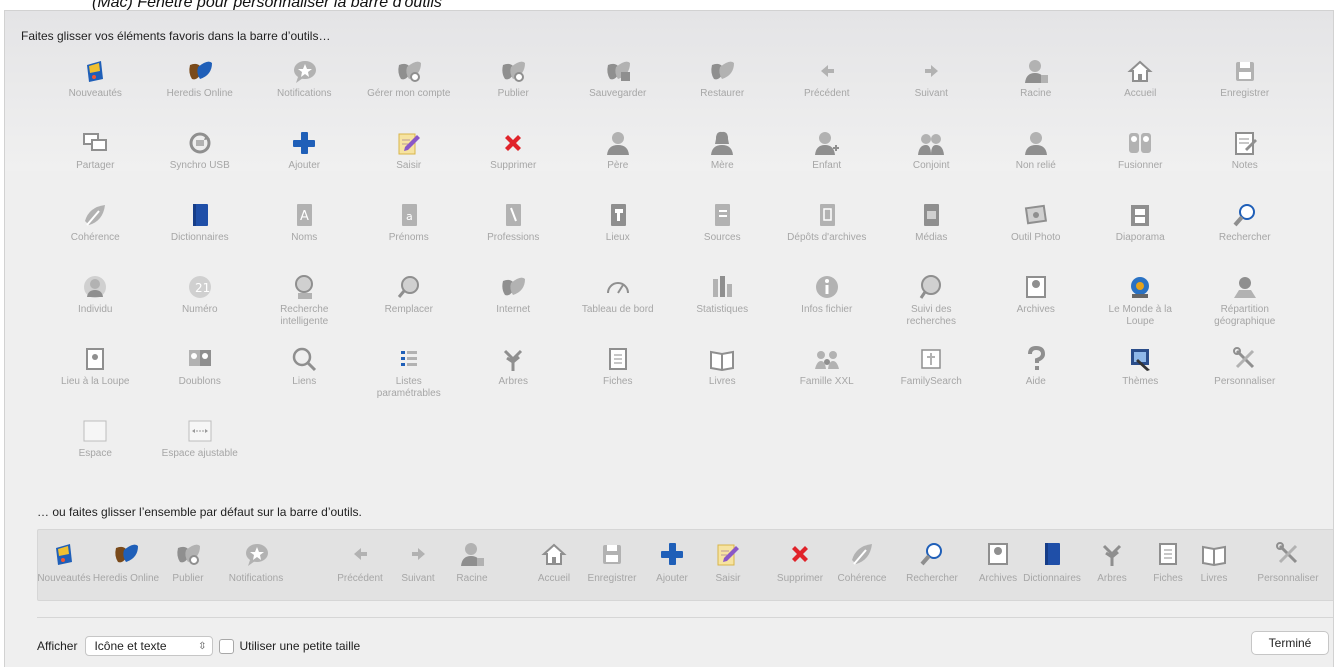  I want to click on search-person-icon, so click(304, 287).